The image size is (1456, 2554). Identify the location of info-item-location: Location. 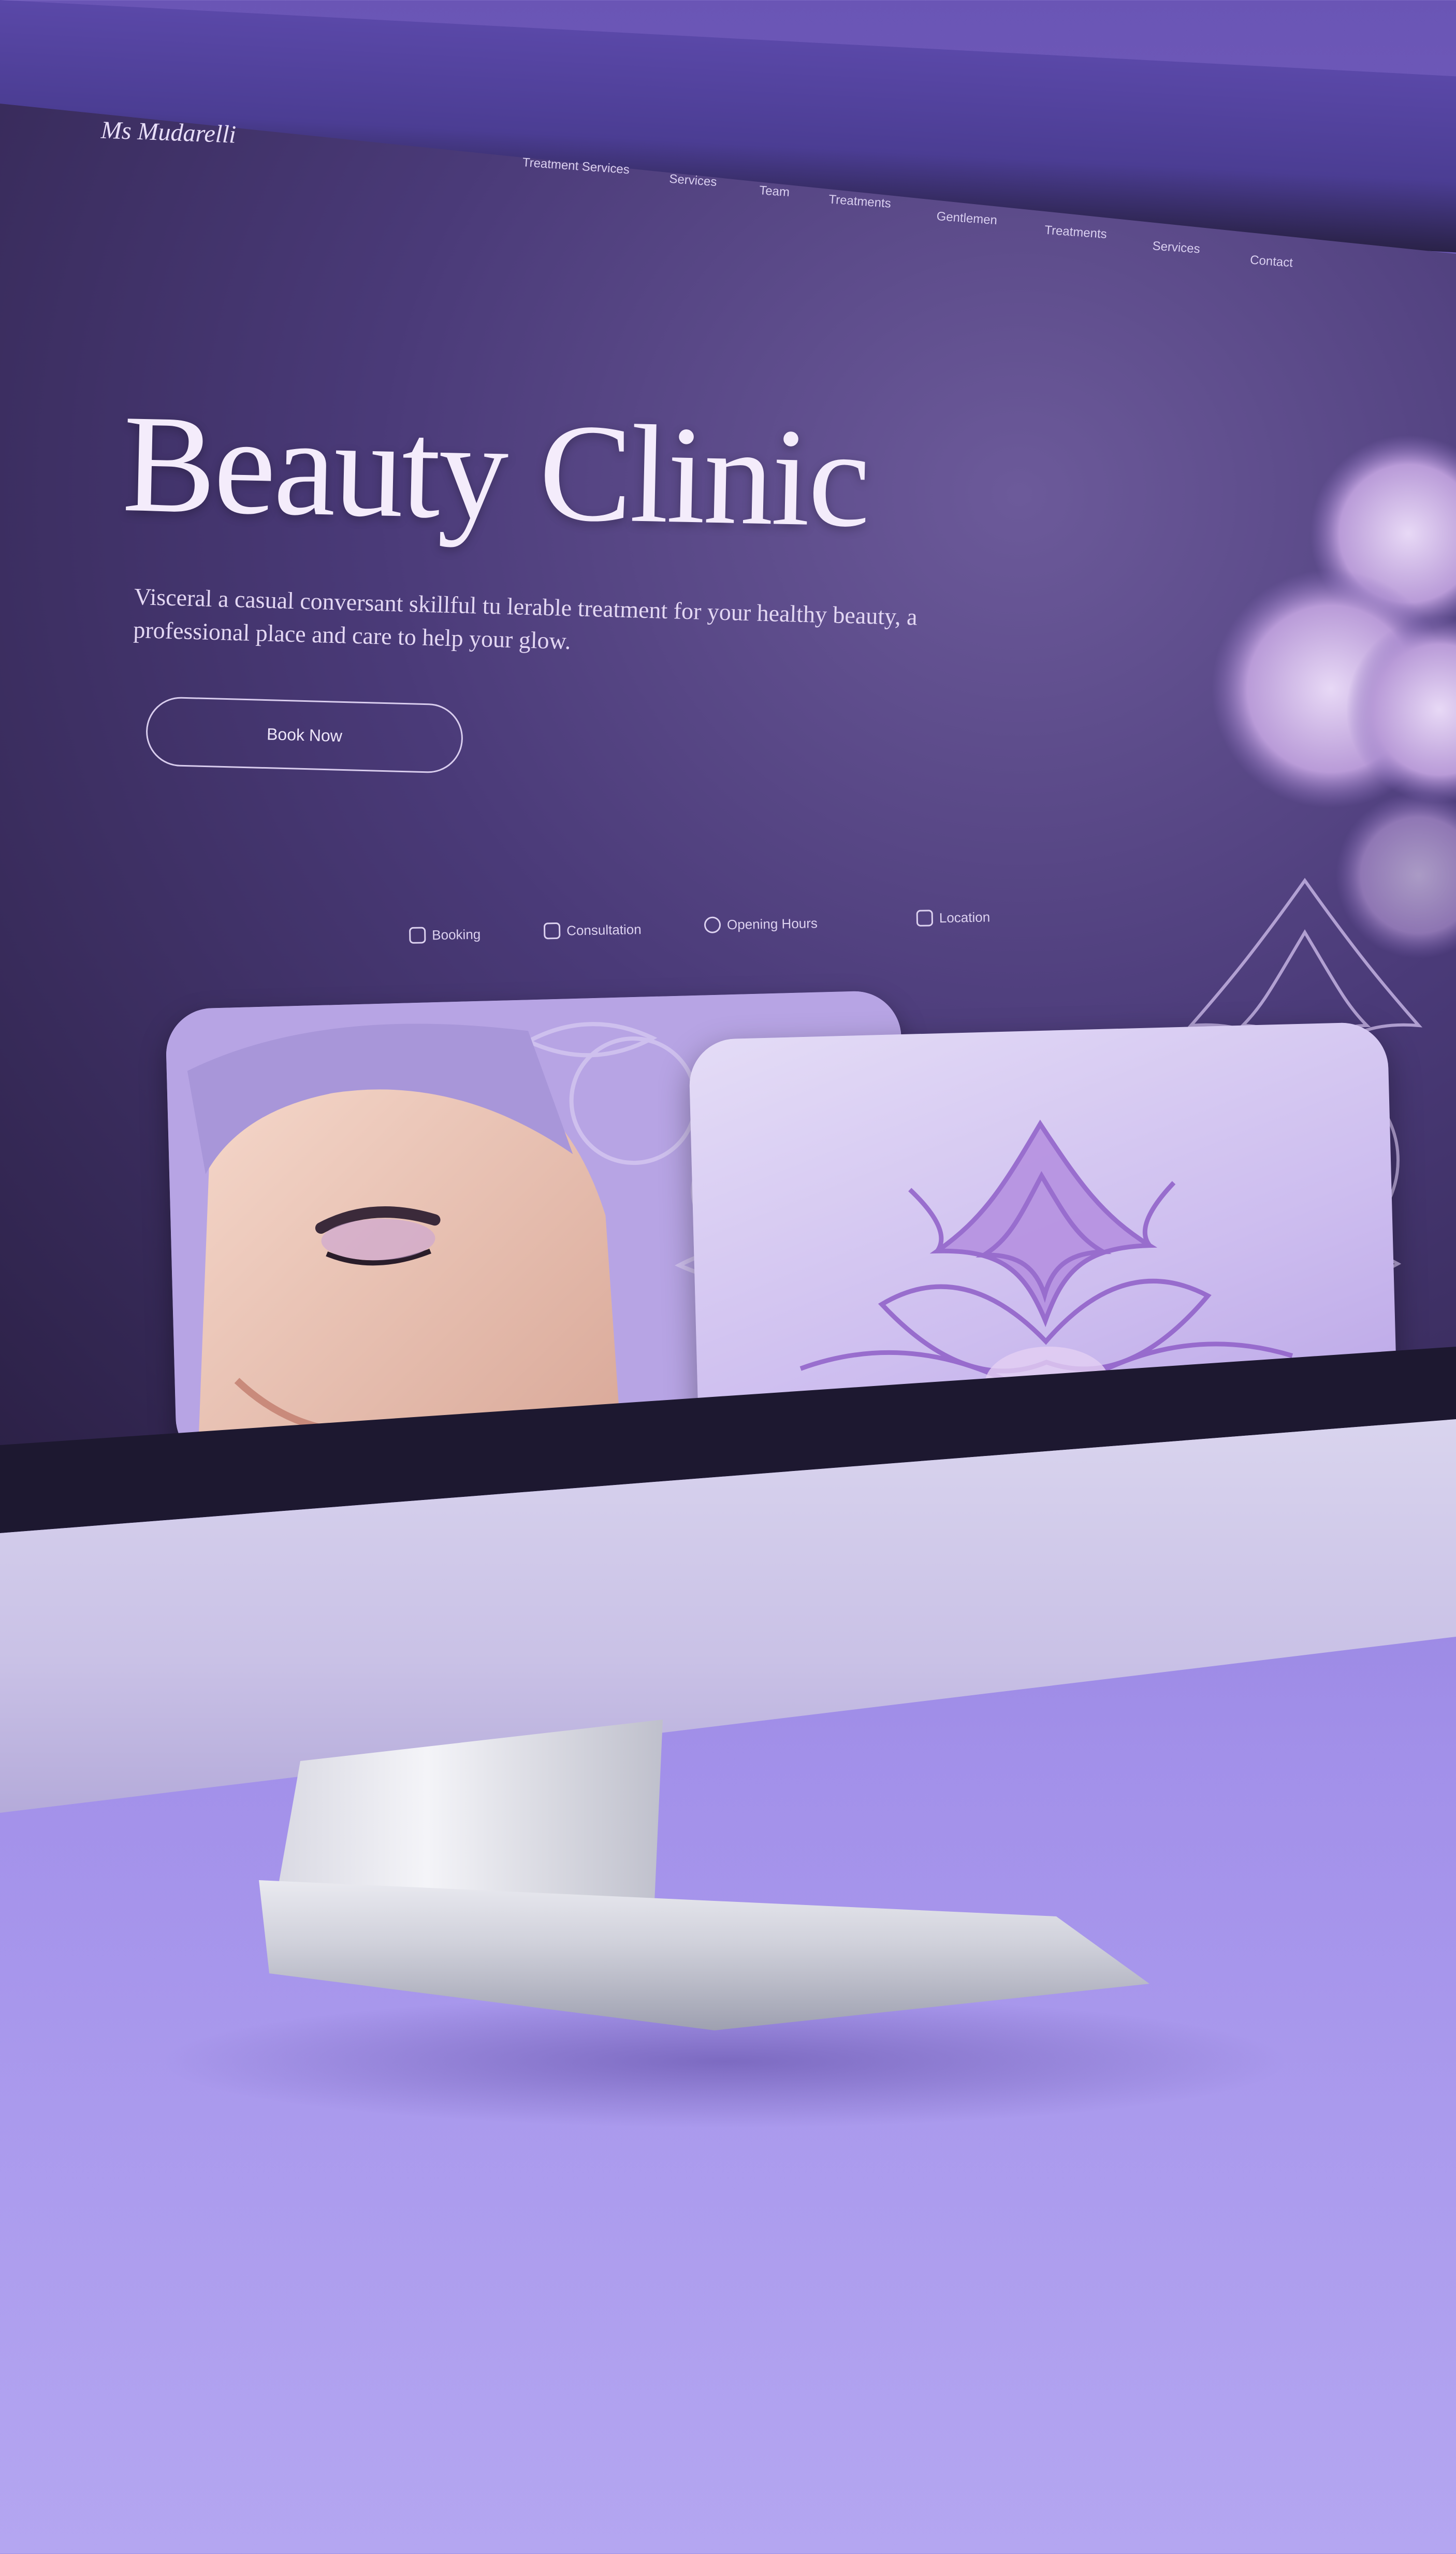
(954, 917).